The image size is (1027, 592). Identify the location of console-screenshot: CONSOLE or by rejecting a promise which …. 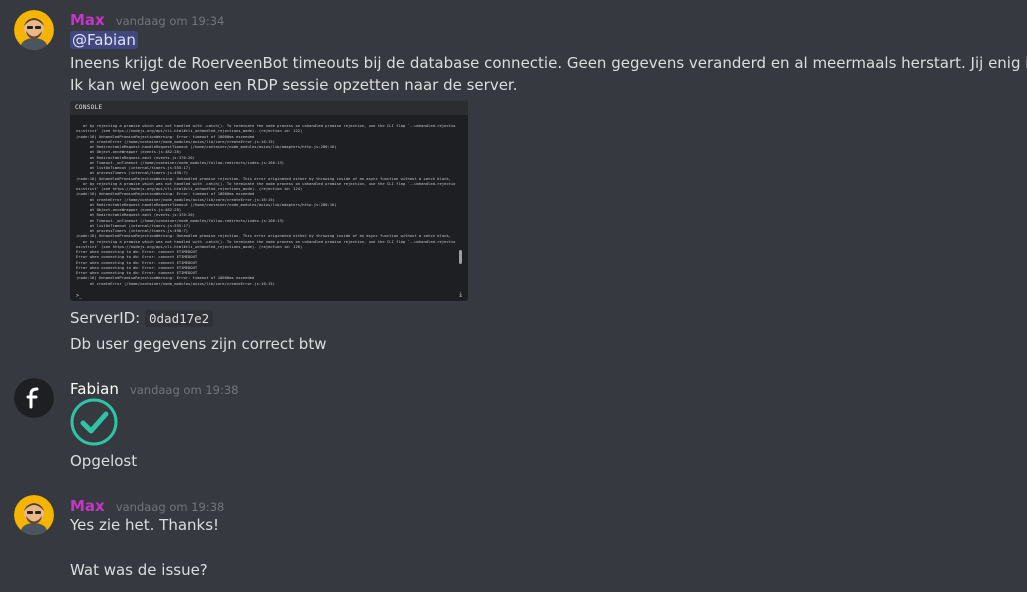
(269, 201).